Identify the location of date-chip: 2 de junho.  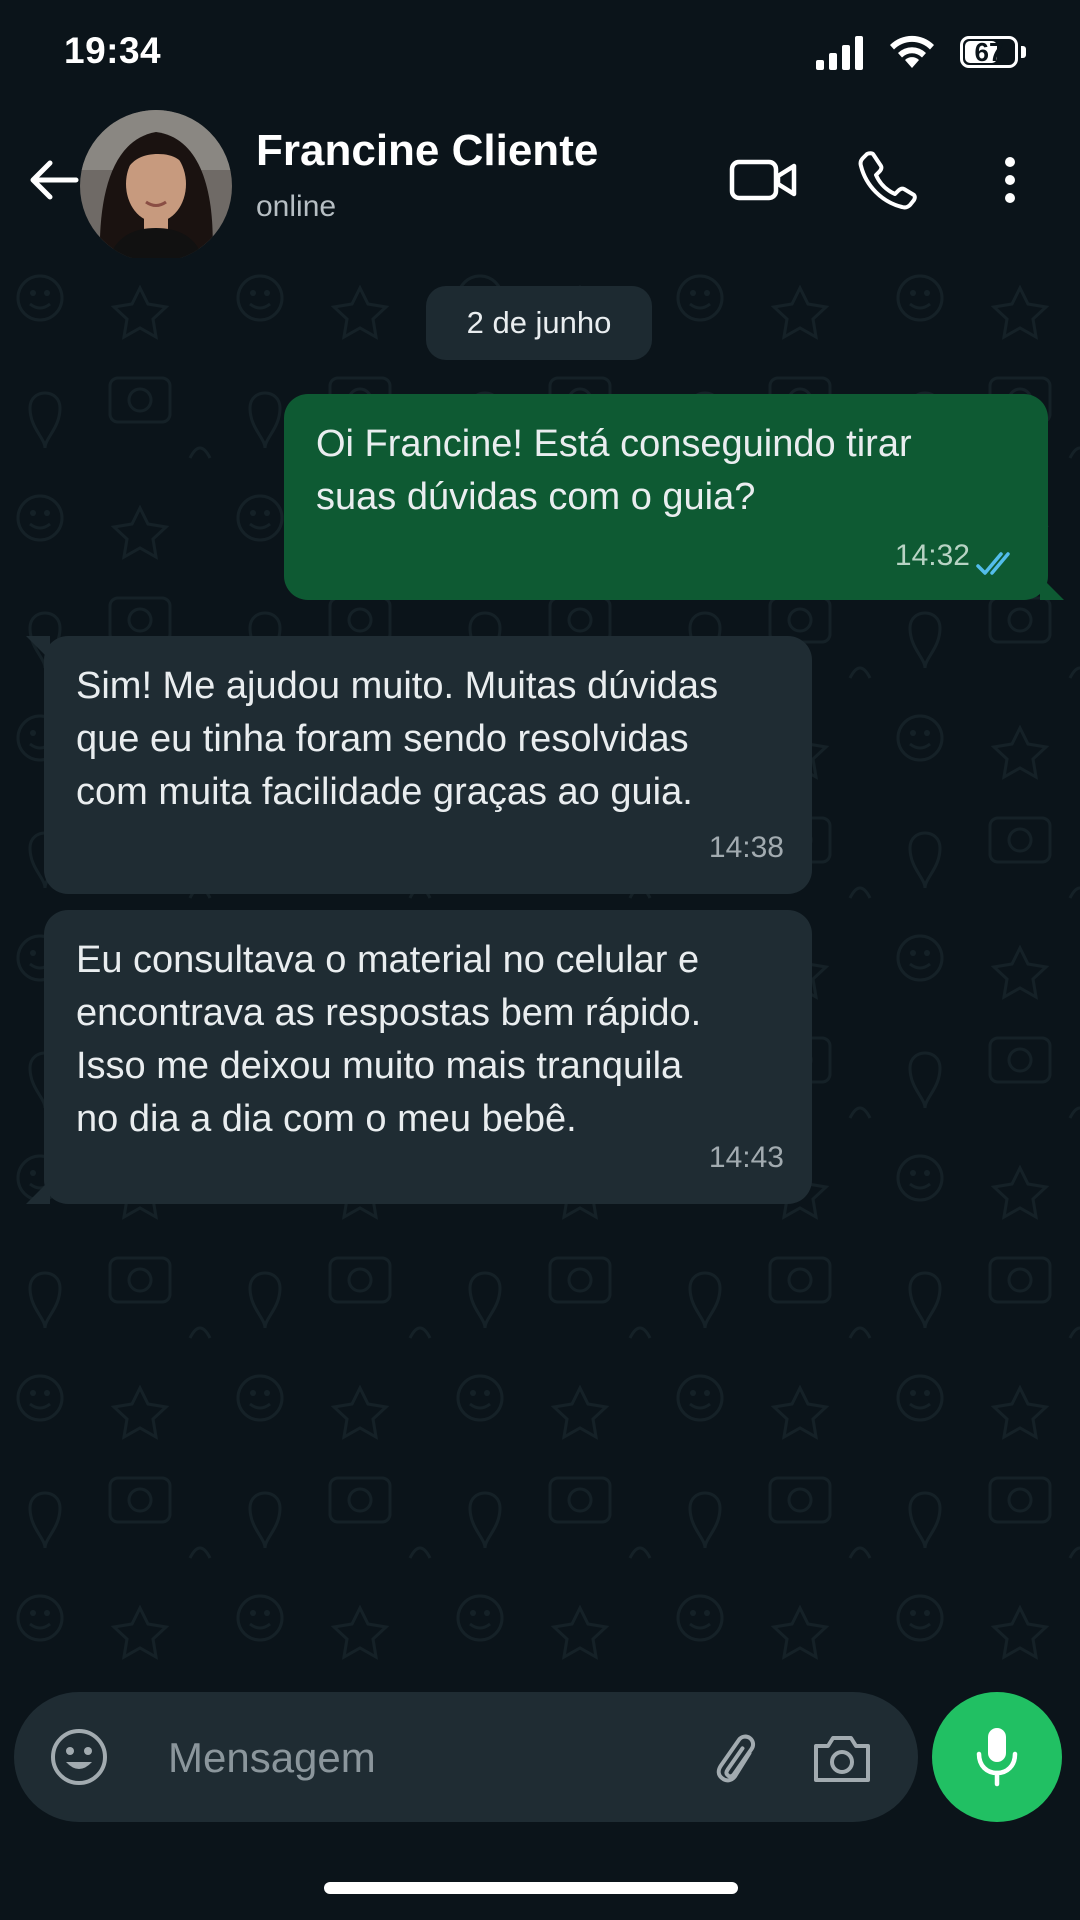
(539, 323).